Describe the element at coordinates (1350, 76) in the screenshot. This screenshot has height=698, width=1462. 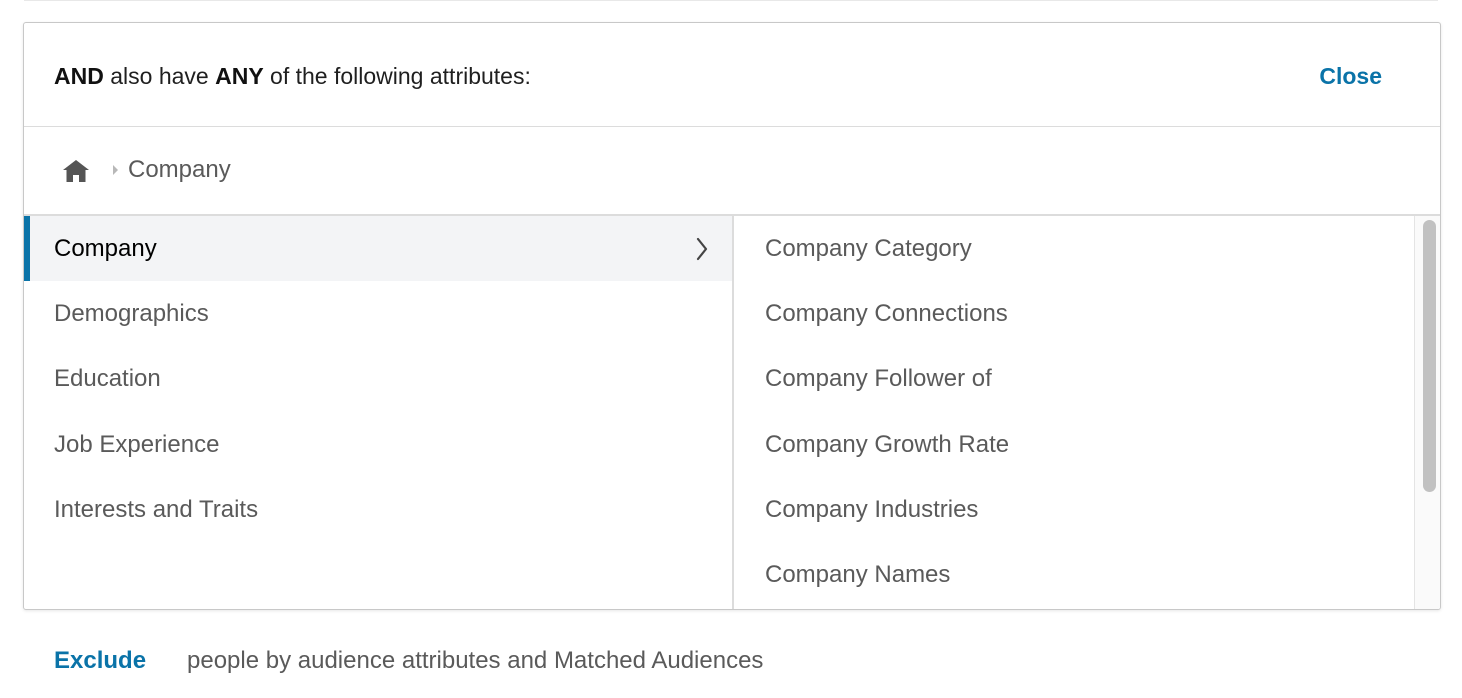
I see `close-button: Close` at that location.